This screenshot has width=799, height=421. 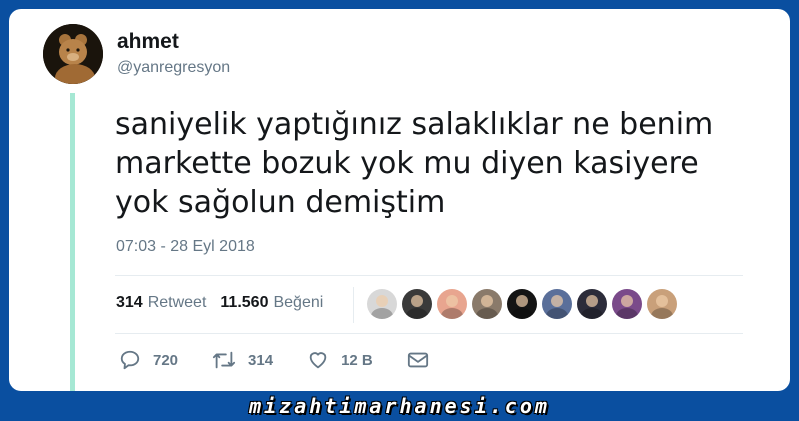 What do you see at coordinates (242, 360) in the screenshot?
I see `retweet-button: 314` at bounding box center [242, 360].